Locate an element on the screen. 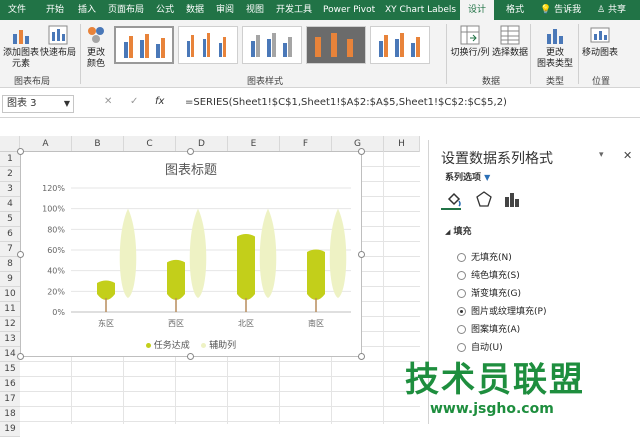 This screenshot has width=640, height=437. tab-review: 审阅 is located at coordinates (225, 10).